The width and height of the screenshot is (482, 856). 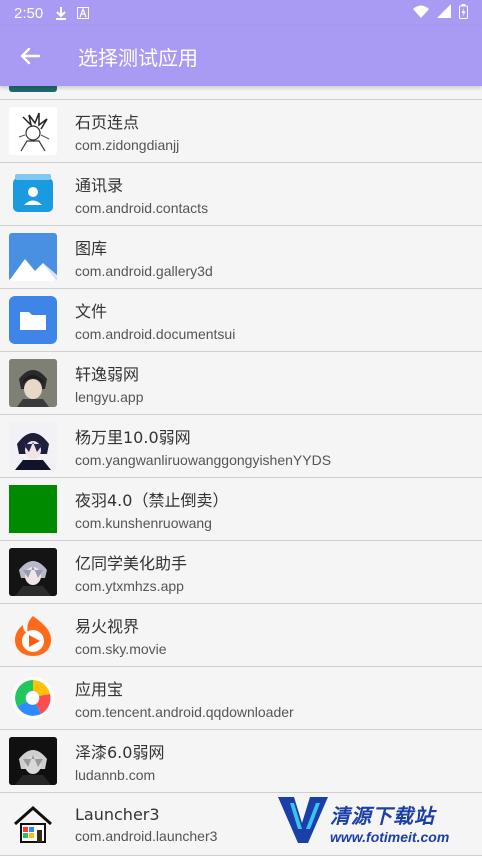 I want to click on list-item: 亿同学美化助手 com.ytxmhzs.app, so click(x=241, y=572).